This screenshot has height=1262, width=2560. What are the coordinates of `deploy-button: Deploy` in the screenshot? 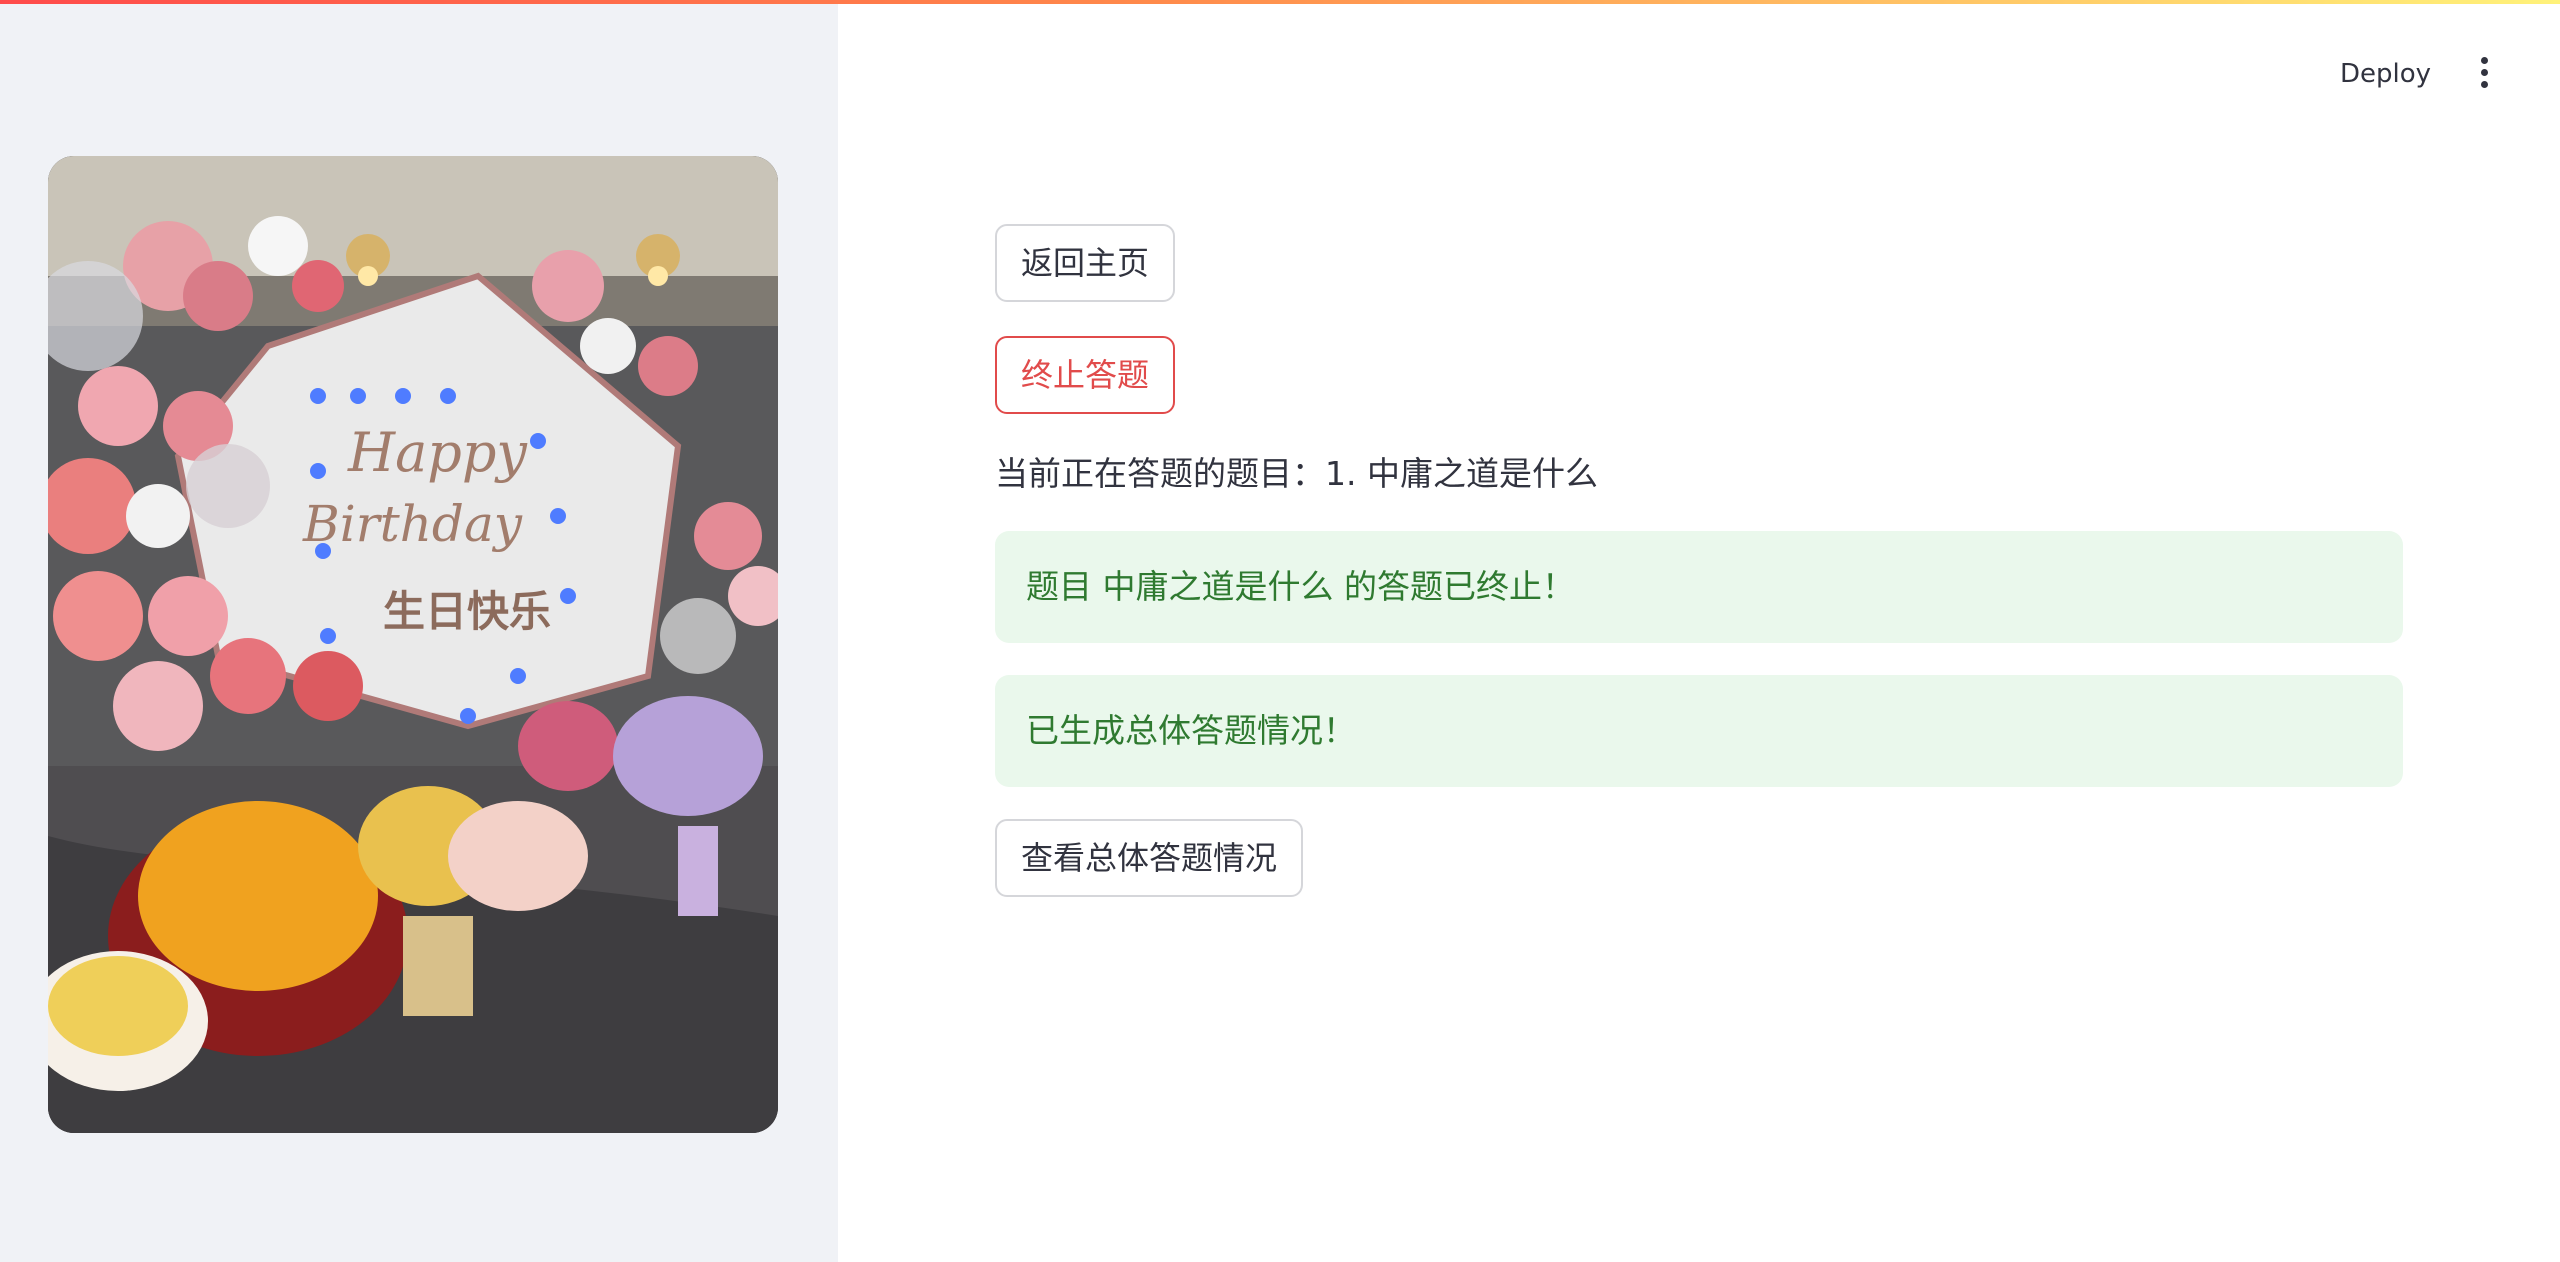 It's located at (2385, 74).